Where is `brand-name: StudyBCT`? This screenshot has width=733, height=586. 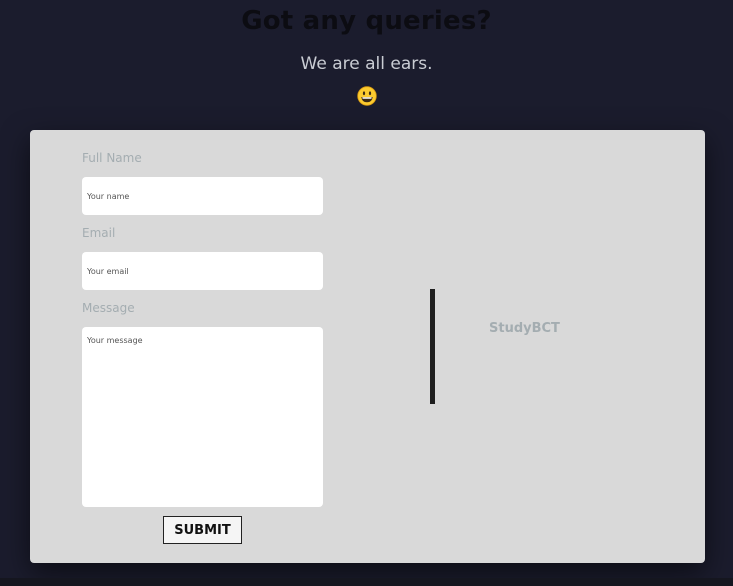 brand-name: StudyBCT is located at coordinates (524, 328).